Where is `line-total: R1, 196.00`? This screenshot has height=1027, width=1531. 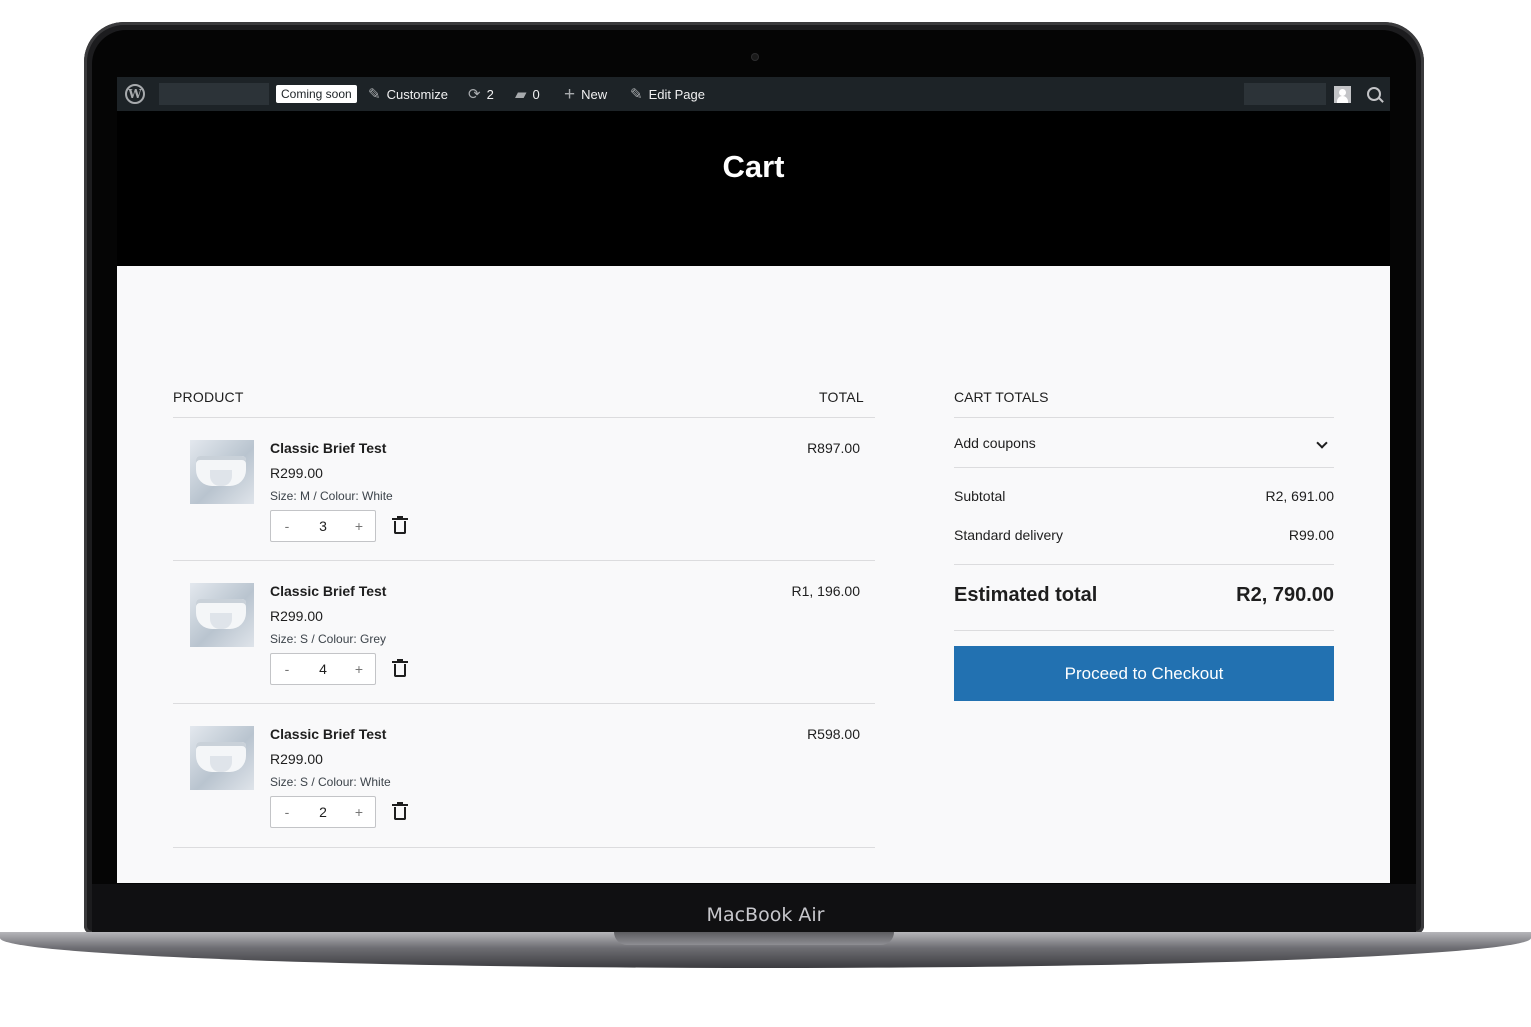
line-total: R1, 196.00 is located at coordinates (826, 591).